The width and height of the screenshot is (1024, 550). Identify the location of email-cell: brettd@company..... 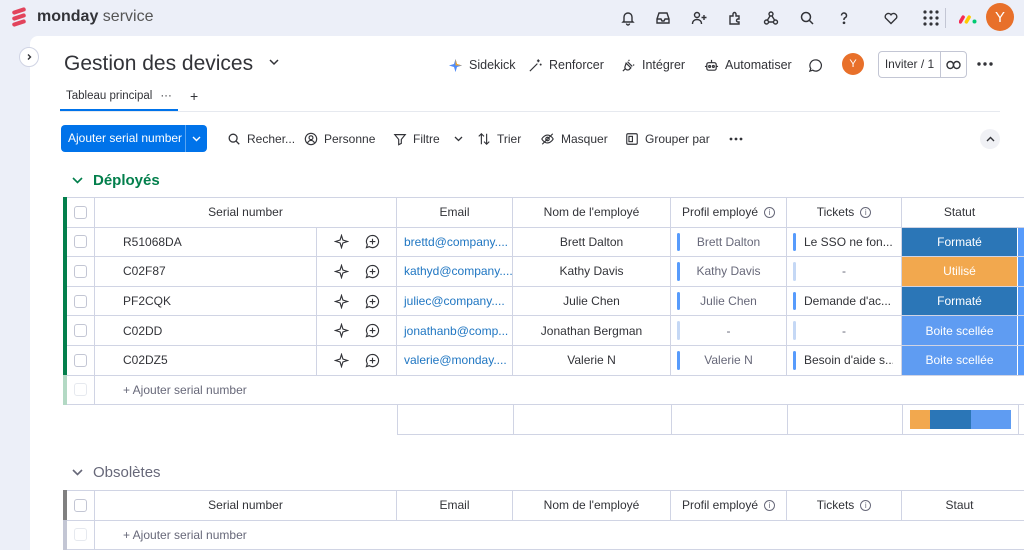
(455, 242).